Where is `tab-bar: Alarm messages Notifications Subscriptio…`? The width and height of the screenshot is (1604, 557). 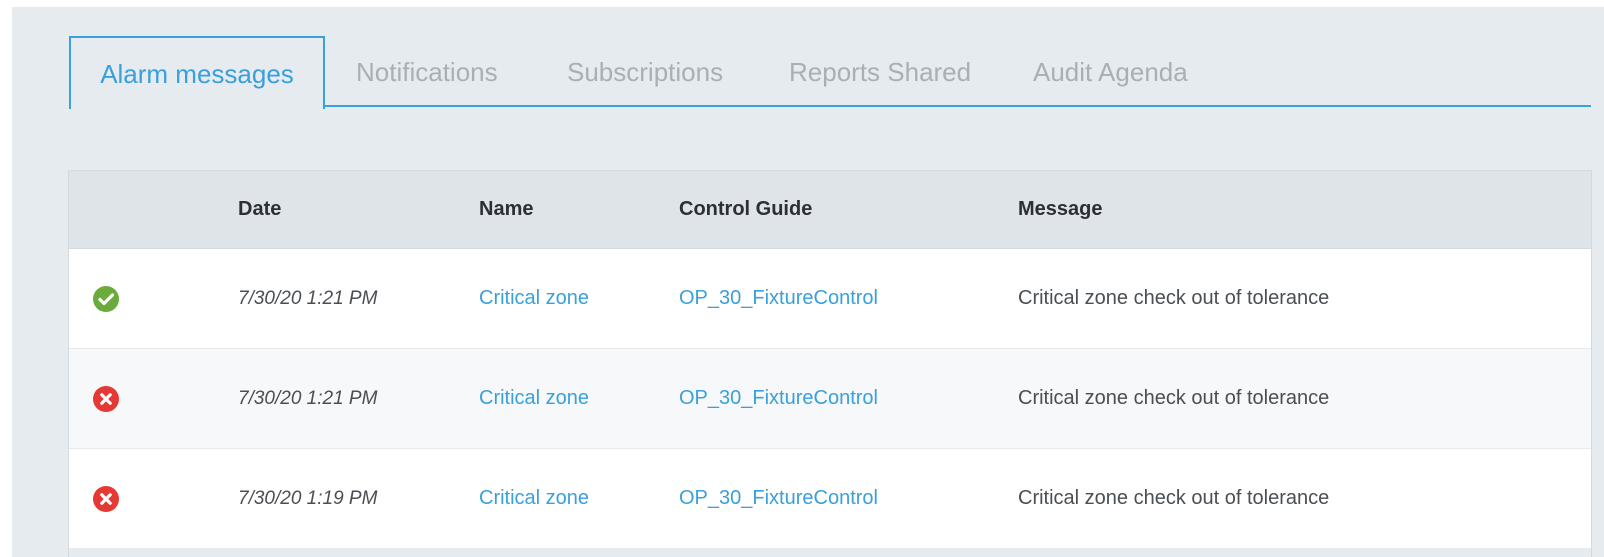 tab-bar: Alarm messages Notifications Subscriptio… is located at coordinates (830, 72).